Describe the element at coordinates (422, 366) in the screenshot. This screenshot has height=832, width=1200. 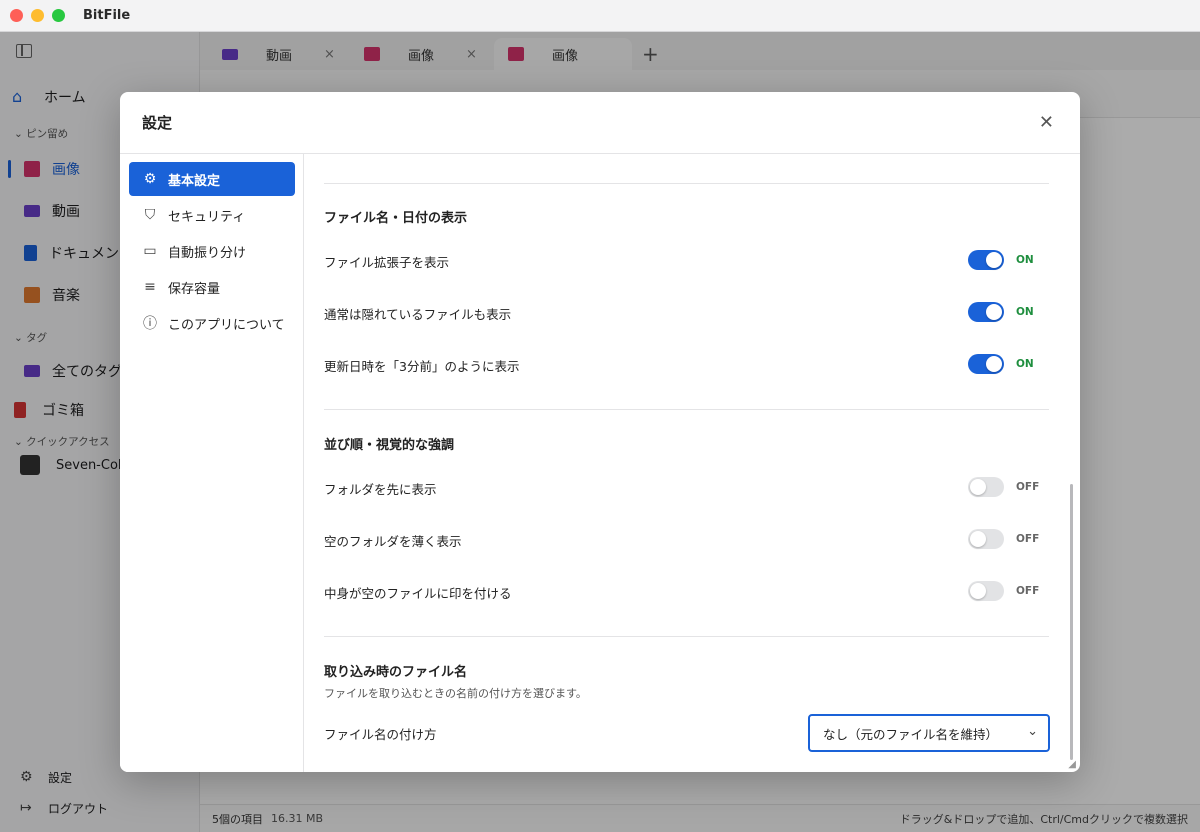
I see `setting-label-relative-time: 更新日時を「3分前」のように表示` at that location.